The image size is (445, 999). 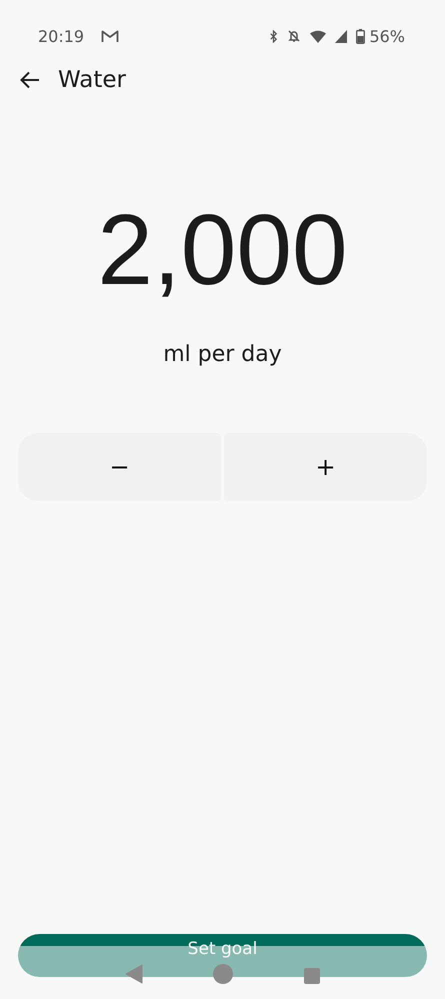 What do you see at coordinates (361, 36) in the screenshot?
I see `battery-icon` at bounding box center [361, 36].